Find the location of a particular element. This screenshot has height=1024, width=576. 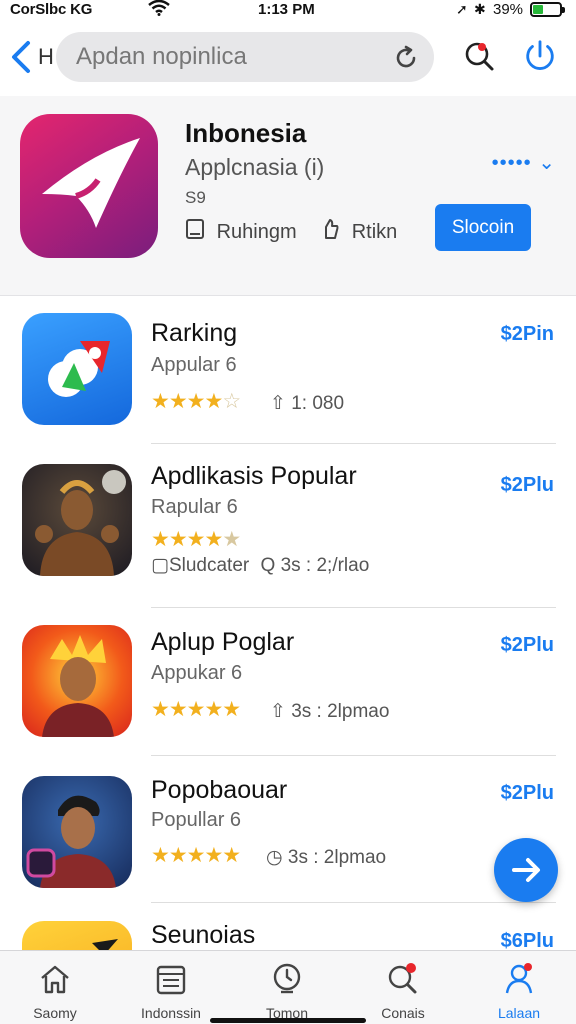

next-fab-button is located at coordinates (526, 870).